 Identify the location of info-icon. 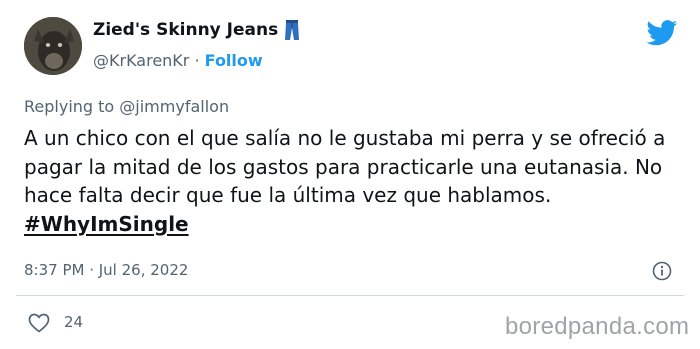
(662, 271).